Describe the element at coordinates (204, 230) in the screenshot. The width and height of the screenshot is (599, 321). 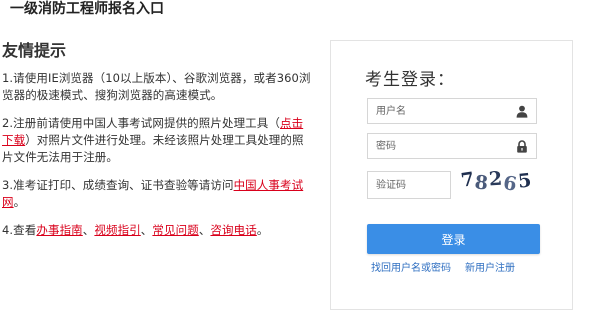
I see `tip-4-sep-3: 、` at that location.